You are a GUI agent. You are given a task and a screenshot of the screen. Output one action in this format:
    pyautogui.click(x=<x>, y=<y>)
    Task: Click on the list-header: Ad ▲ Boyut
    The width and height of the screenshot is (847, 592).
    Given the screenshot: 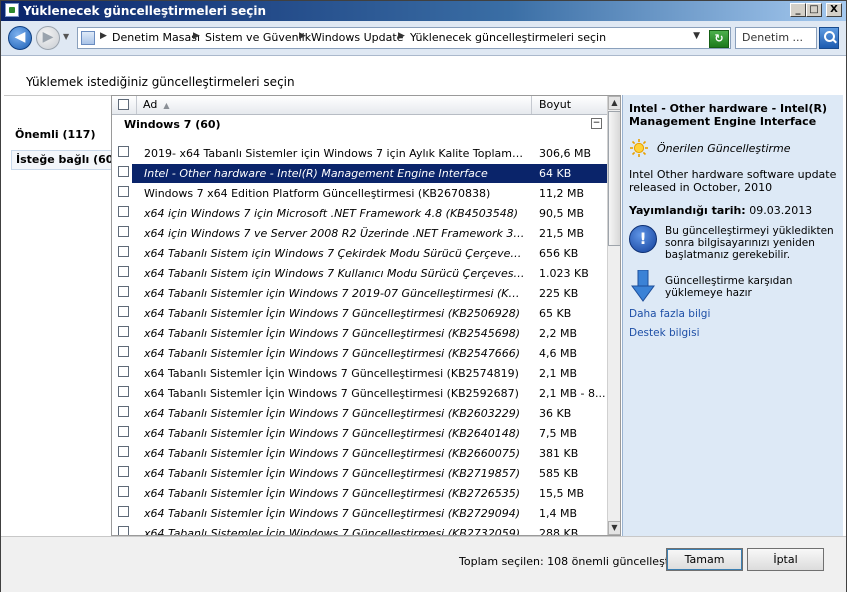 What is the action you would take?
    pyautogui.click(x=359, y=105)
    